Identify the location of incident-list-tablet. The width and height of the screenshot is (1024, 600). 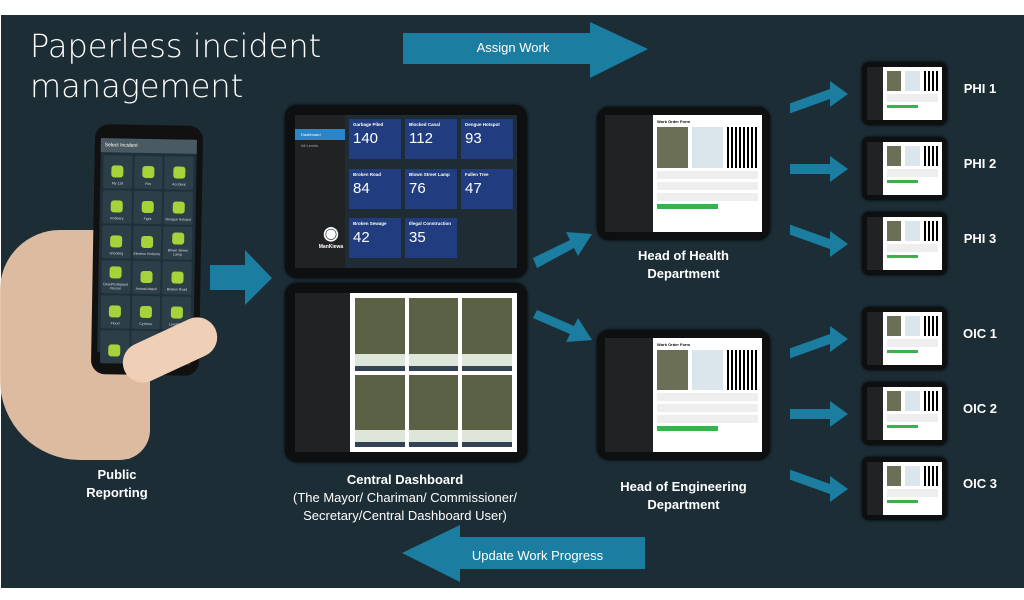
(406, 372).